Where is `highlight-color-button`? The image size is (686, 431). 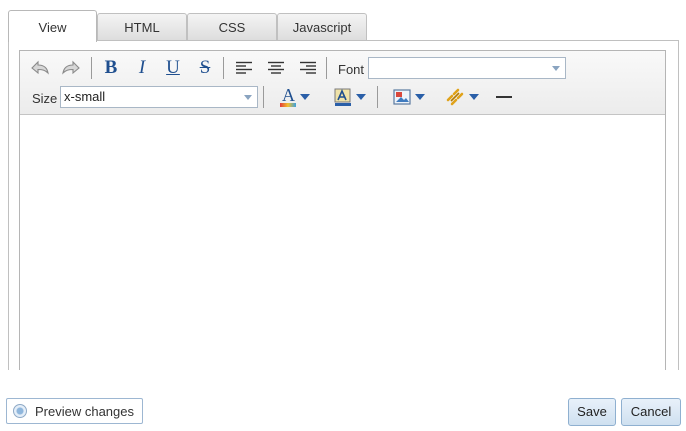 highlight-color-button is located at coordinates (350, 97).